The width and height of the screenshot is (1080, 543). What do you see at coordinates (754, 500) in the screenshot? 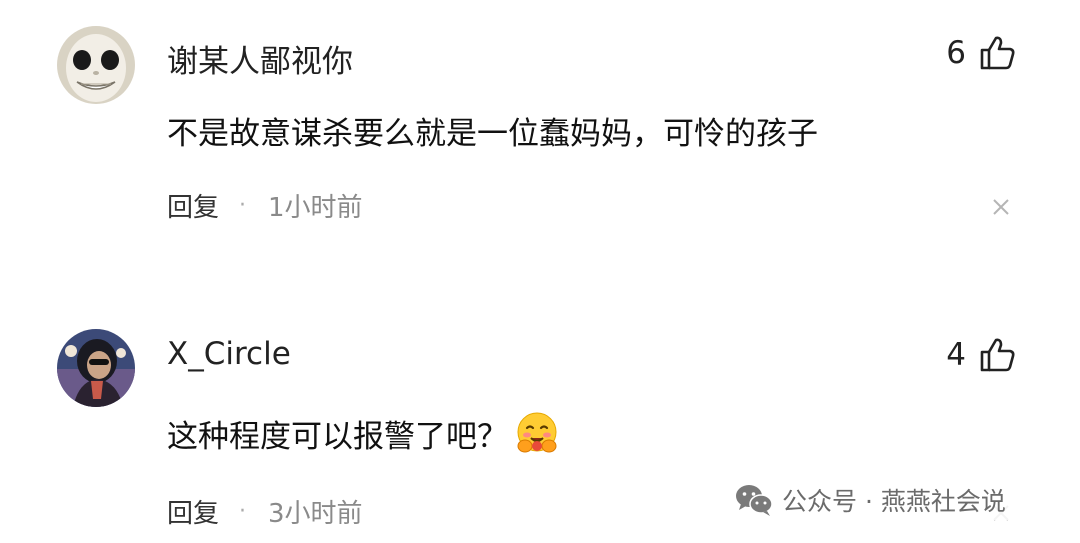
I see `wechat-icon` at bounding box center [754, 500].